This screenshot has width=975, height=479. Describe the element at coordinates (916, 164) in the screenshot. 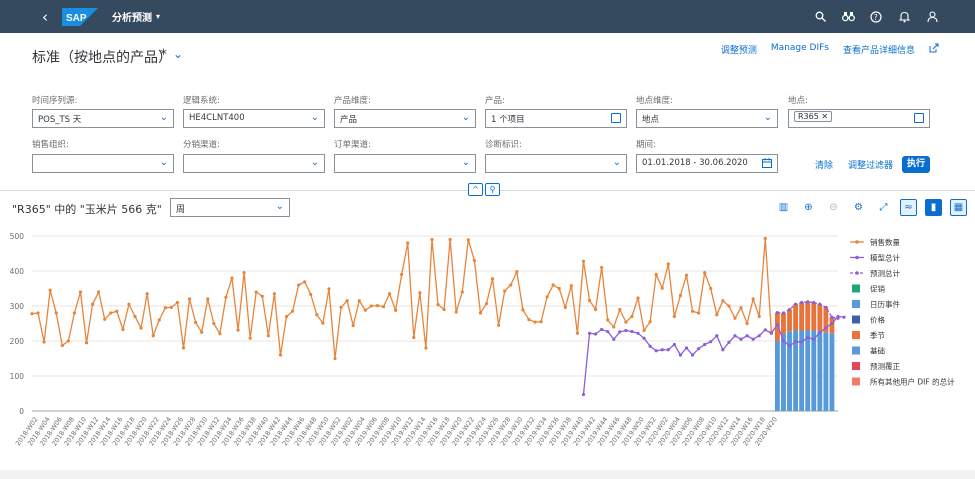

I see `go-button: 执行` at that location.